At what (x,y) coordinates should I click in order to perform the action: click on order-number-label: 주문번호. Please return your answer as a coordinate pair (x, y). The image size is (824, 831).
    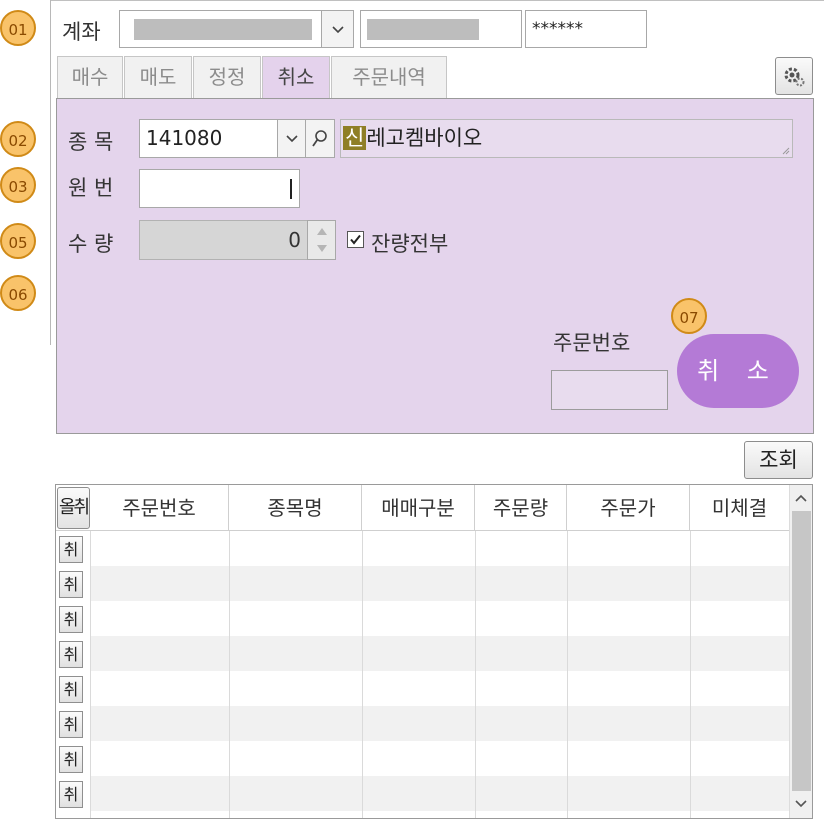
    Looking at the image, I should click on (592, 343).